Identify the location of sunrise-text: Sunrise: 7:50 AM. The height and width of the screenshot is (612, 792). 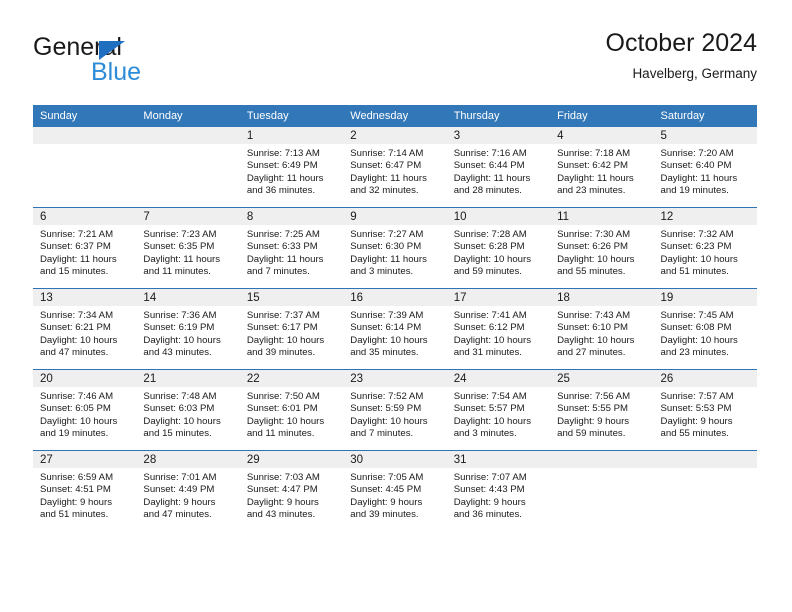
(283, 396).